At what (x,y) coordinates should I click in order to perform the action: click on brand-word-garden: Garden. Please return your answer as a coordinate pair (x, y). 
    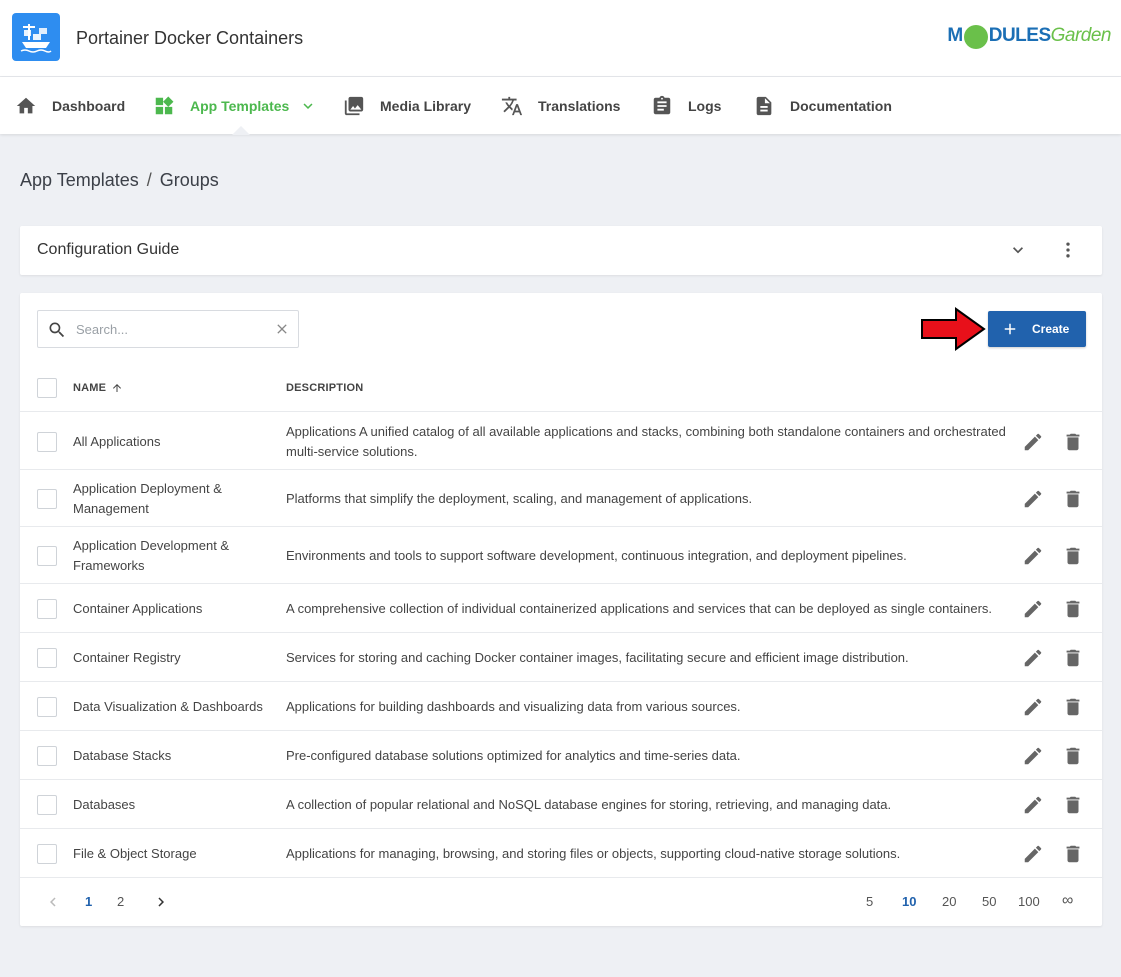
    Looking at the image, I should click on (1081, 35).